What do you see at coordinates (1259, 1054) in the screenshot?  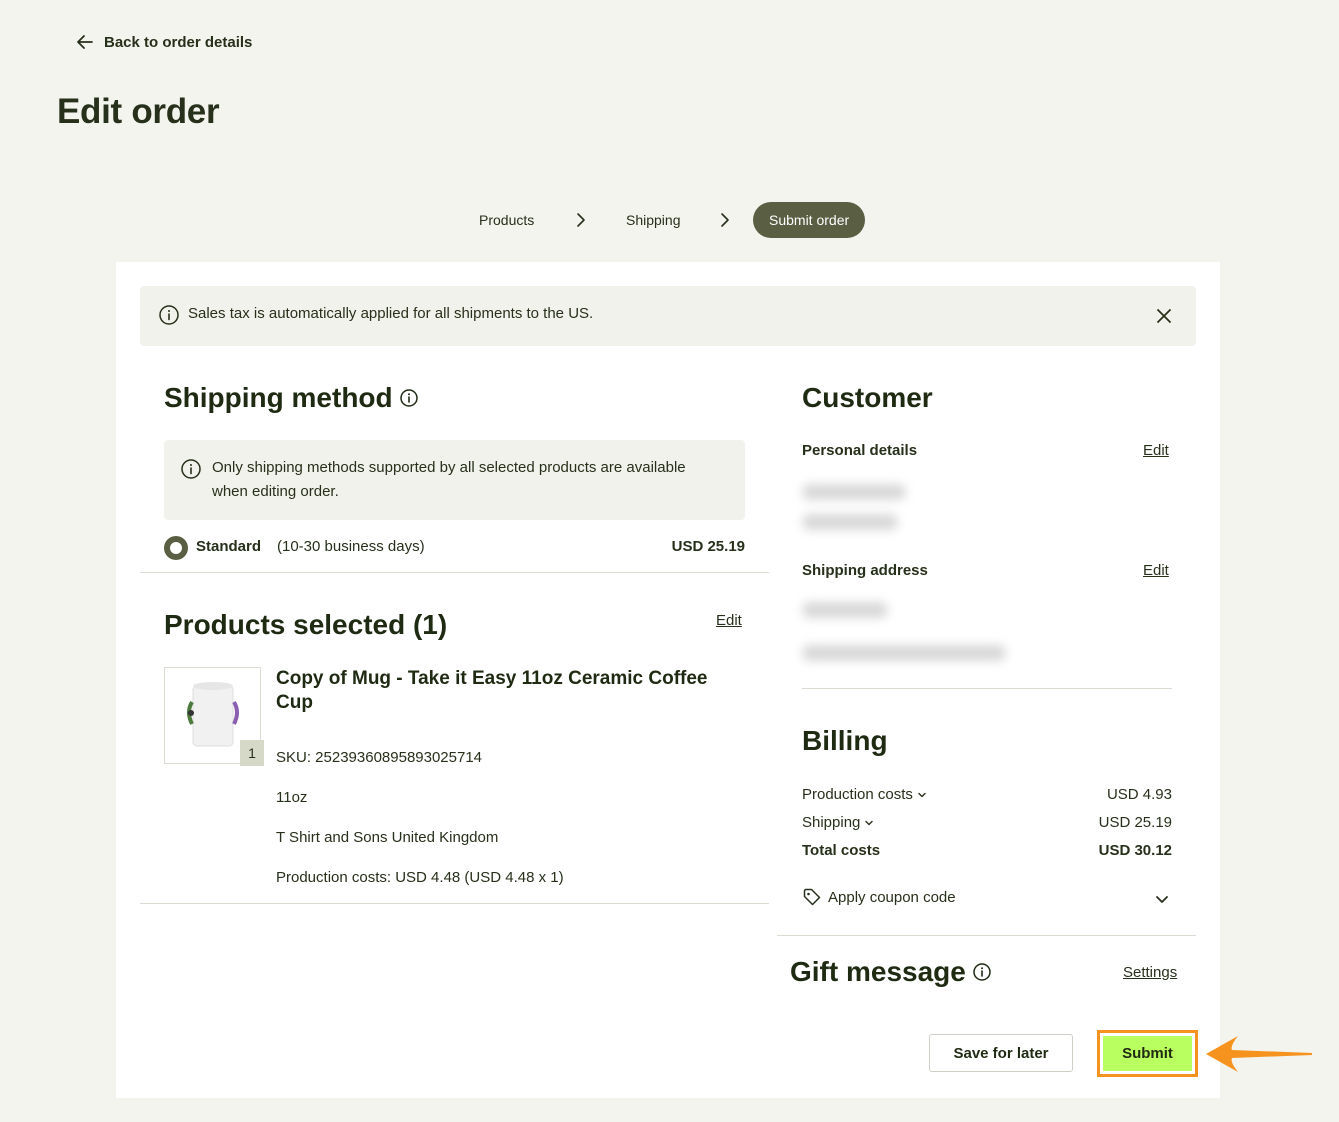 I see `arrow-pointer-icon` at bounding box center [1259, 1054].